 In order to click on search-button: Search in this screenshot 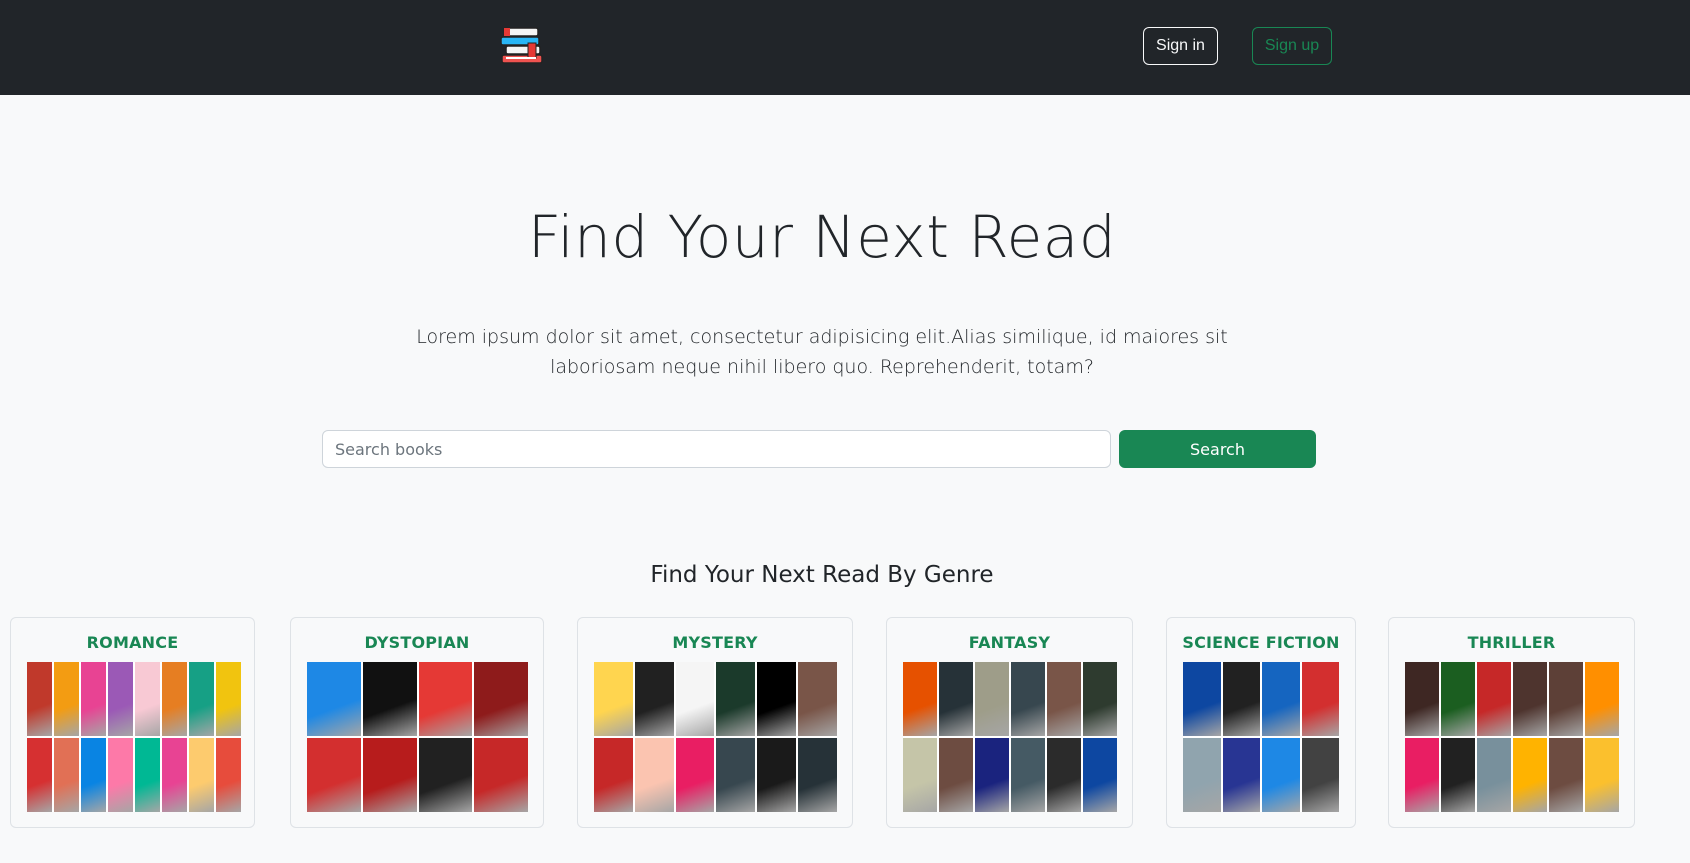, I will do `click(1217, 449)`.